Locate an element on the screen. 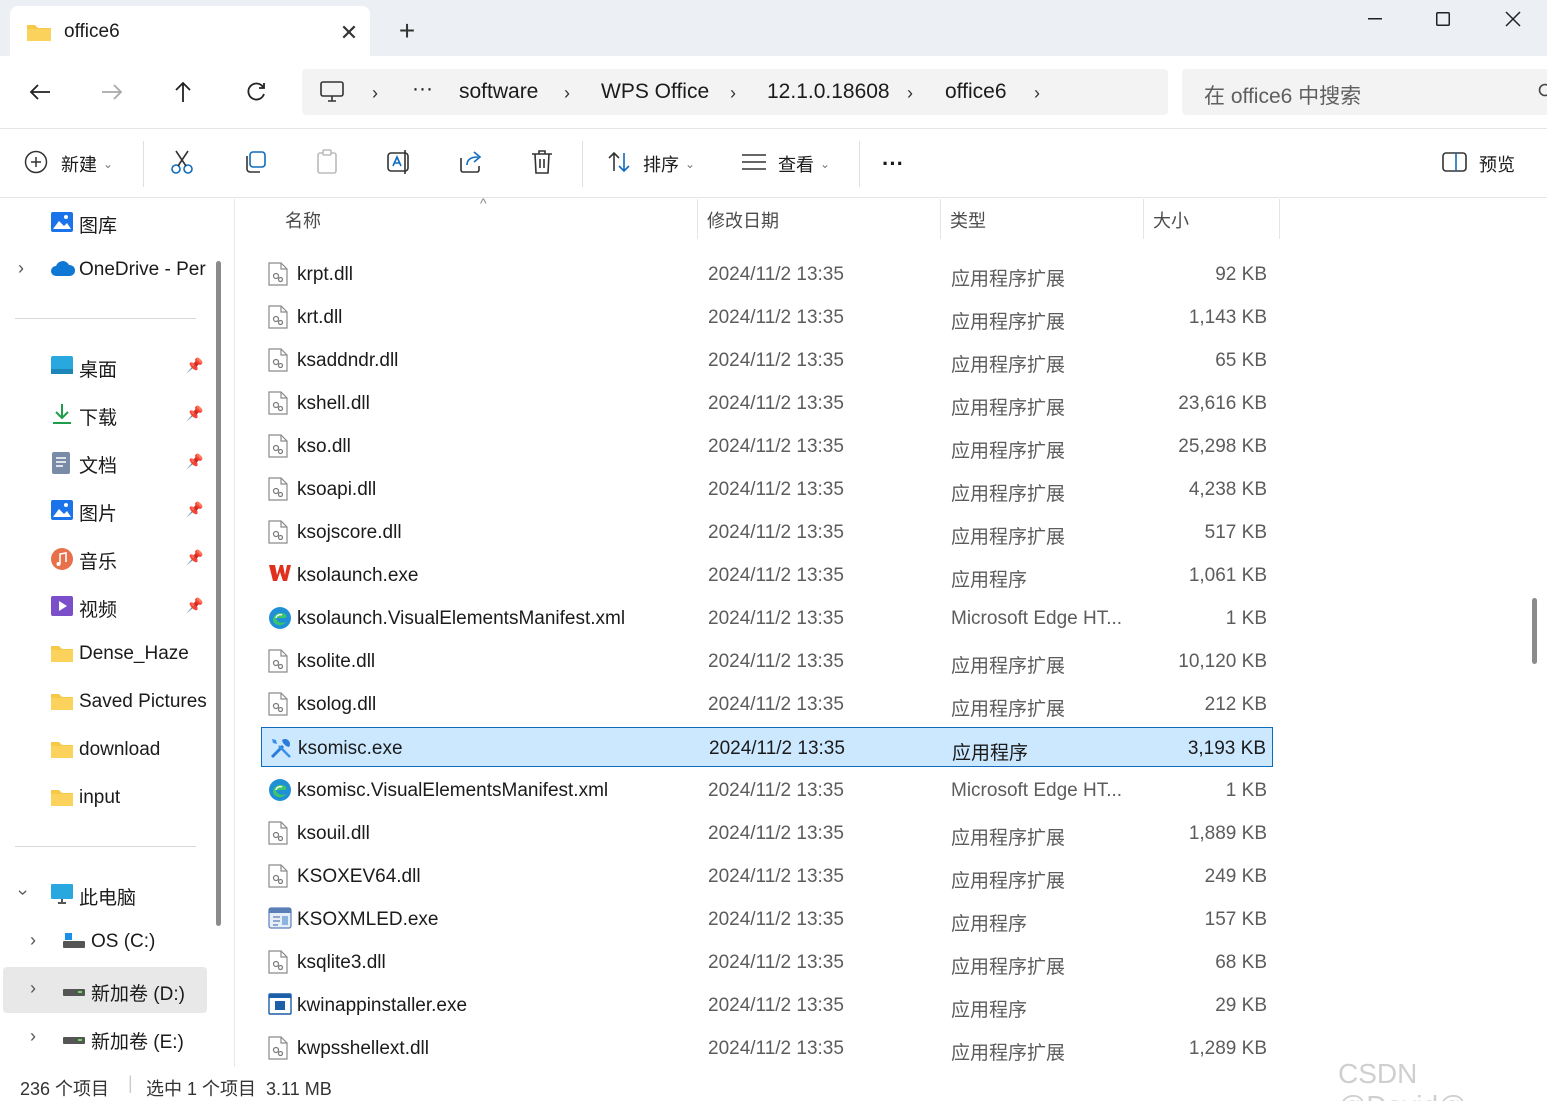  status-bar: 236 个项目 | 选中 1 个项目 3.11 MB is located at coordinates (773, 1084).